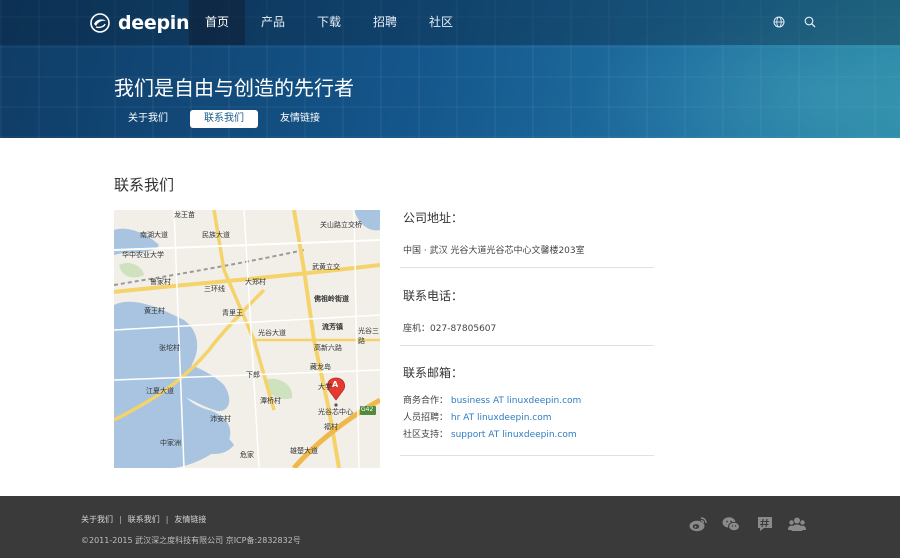 This screenshot has height=558, width=900. Describe the element at coordinates (765, 524) in the screenshot. I see `hashtag-icon` at that location.